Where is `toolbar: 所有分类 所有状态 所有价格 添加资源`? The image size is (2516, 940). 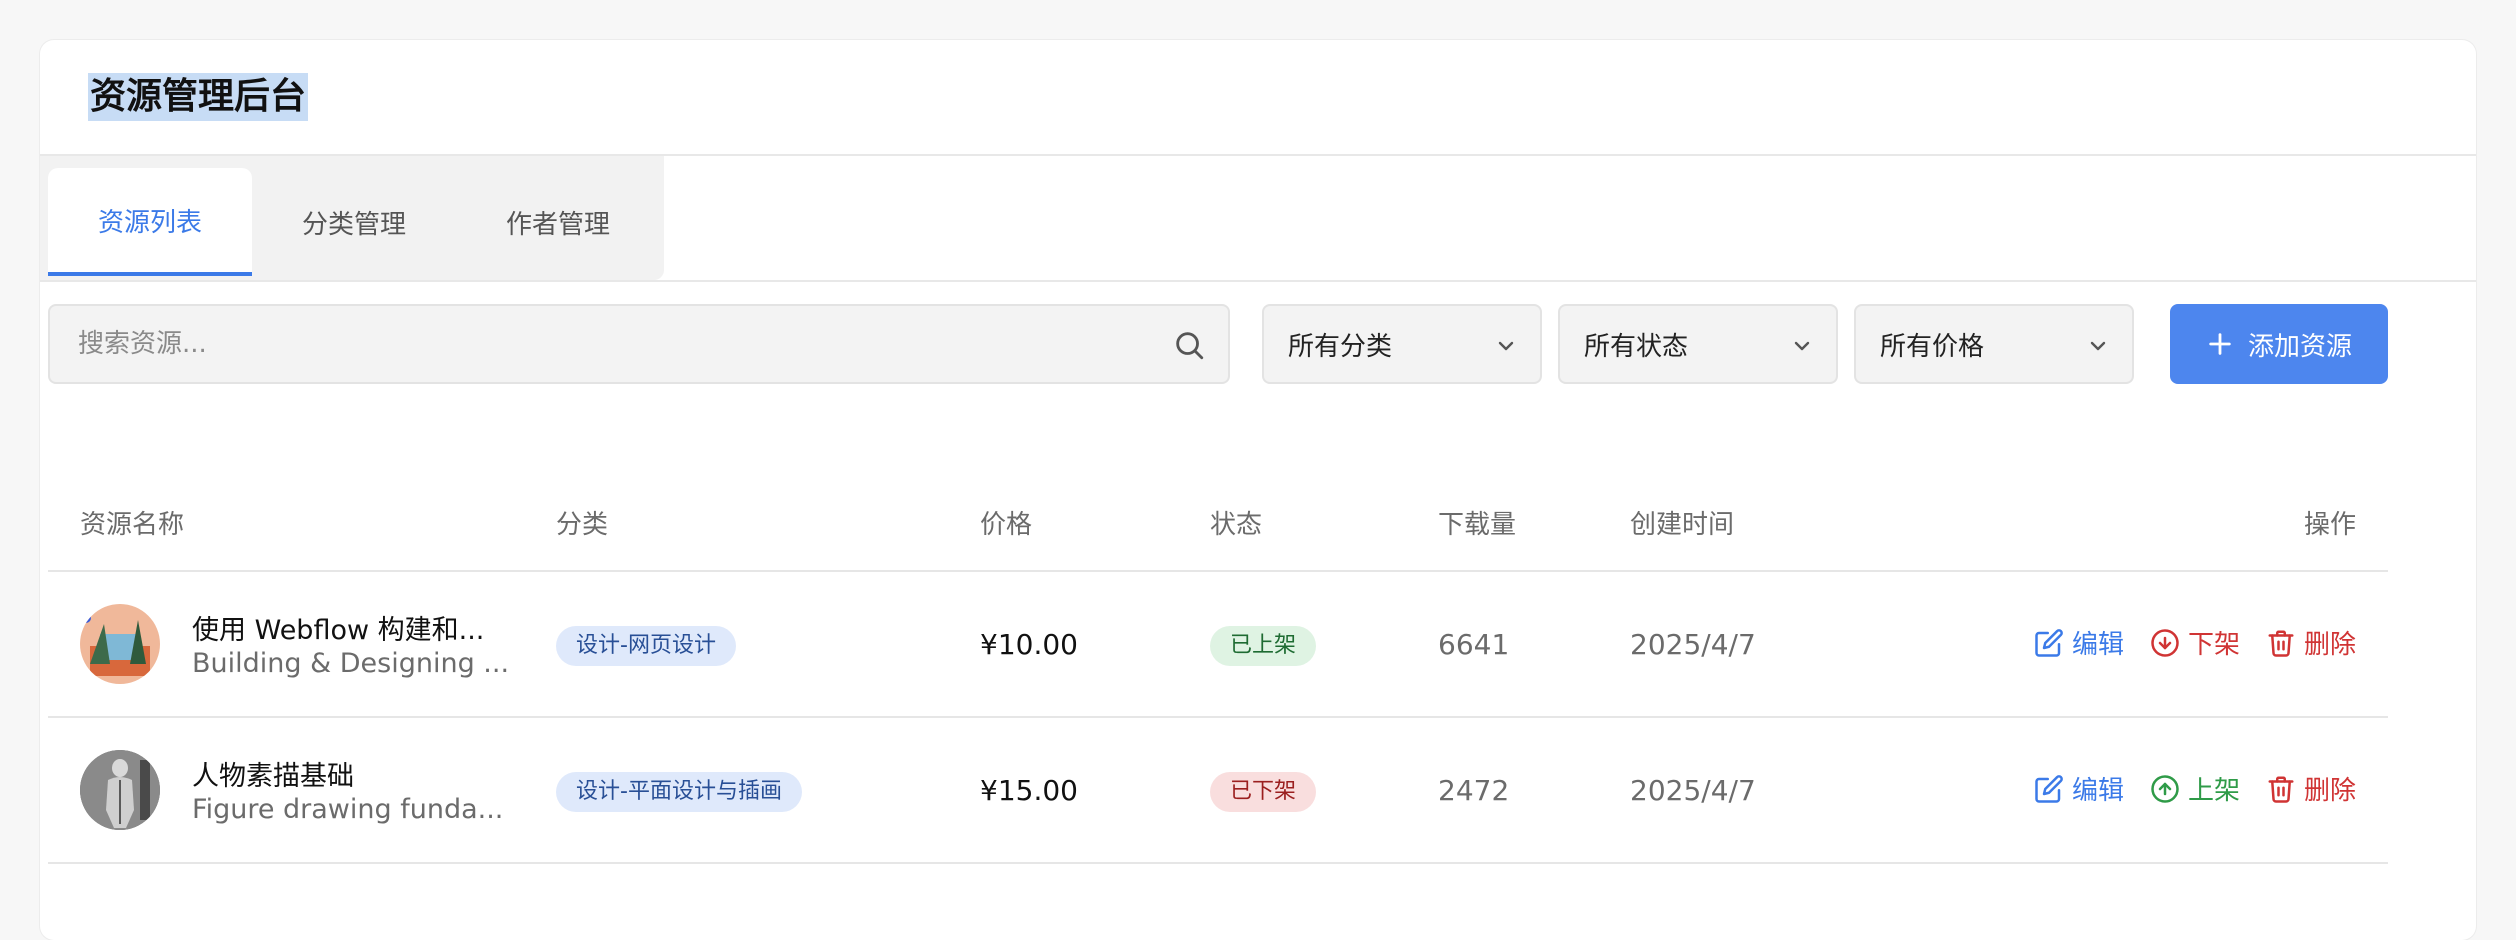
toolbar: 所有分类 所有状态 所有价格 添加资源 is located at coordinates (1218, 345).